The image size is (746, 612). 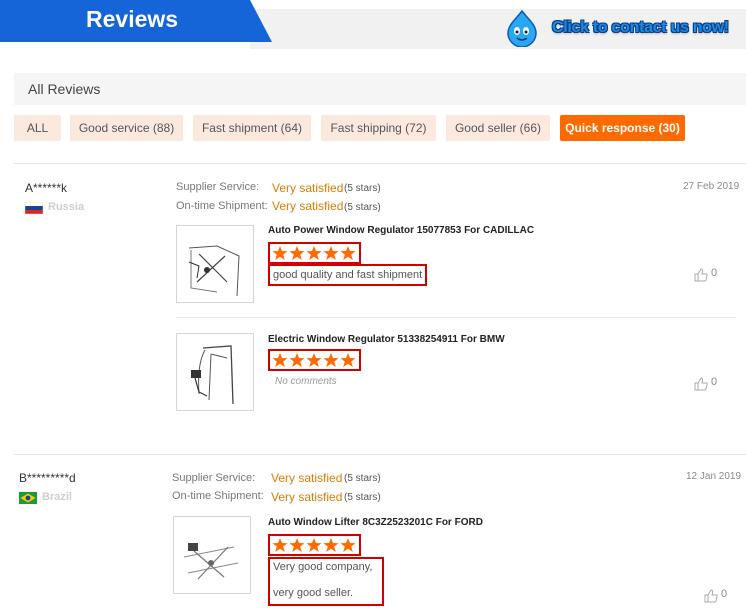 What do you see at coordinates (34, 208) in the screenshot?
I see `russia-flag-icon` at bounding box center [34, 208].